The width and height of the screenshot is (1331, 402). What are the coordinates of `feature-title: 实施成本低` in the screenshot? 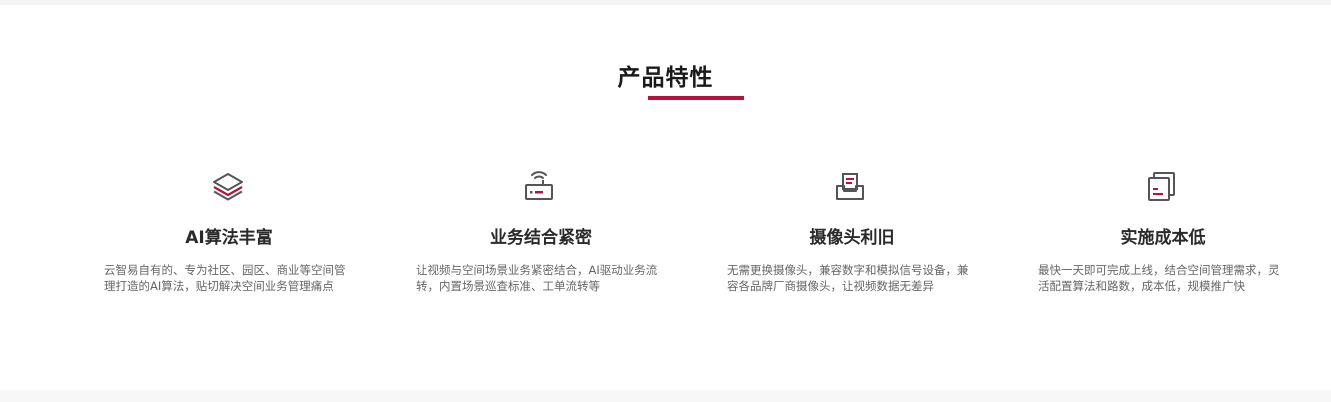 It's located at (1163, 238).